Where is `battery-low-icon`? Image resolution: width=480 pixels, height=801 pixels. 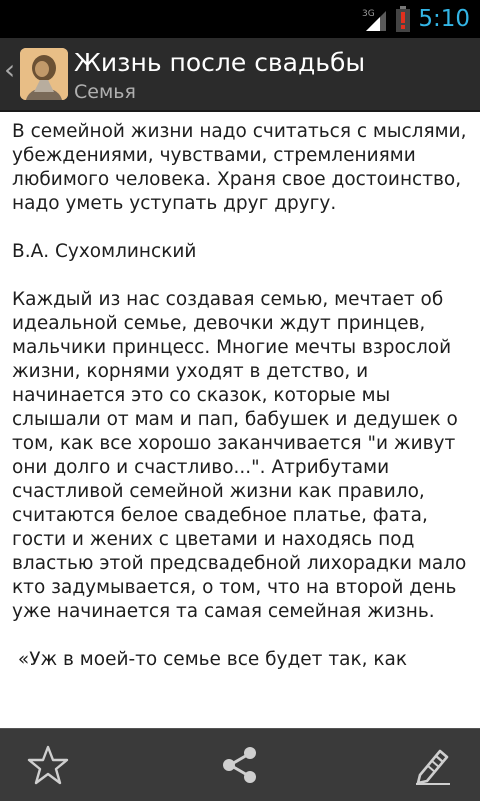 battery-low-icon is located at coordinates (403, 19).